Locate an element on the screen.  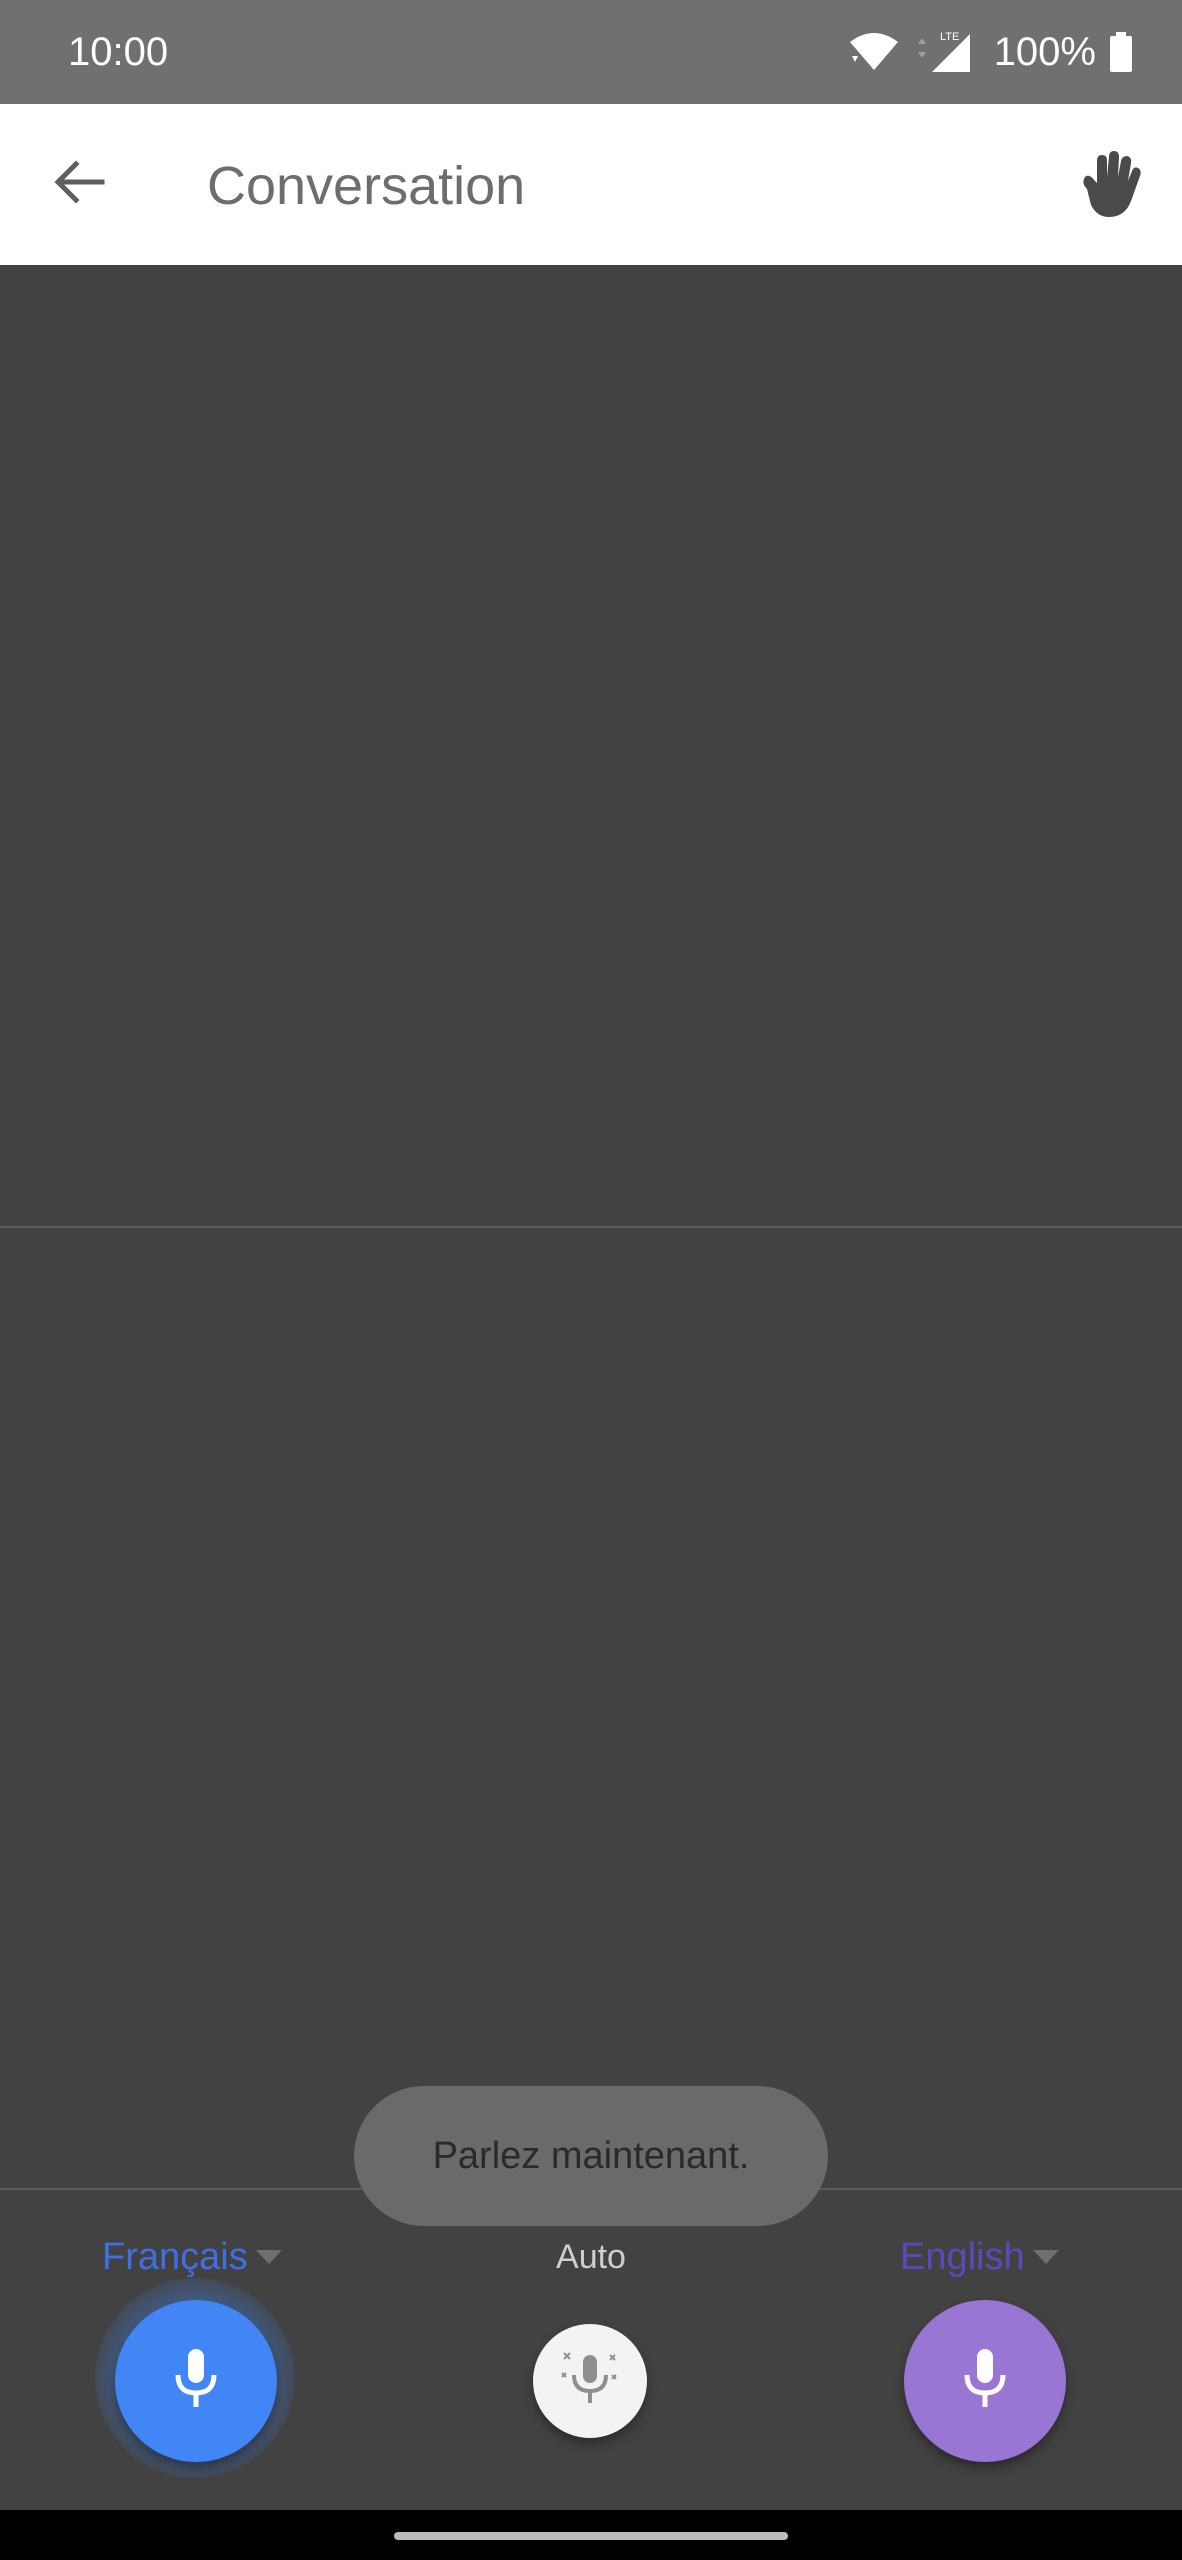
source-language-selector: Français is located at coordinates (192, 2257).